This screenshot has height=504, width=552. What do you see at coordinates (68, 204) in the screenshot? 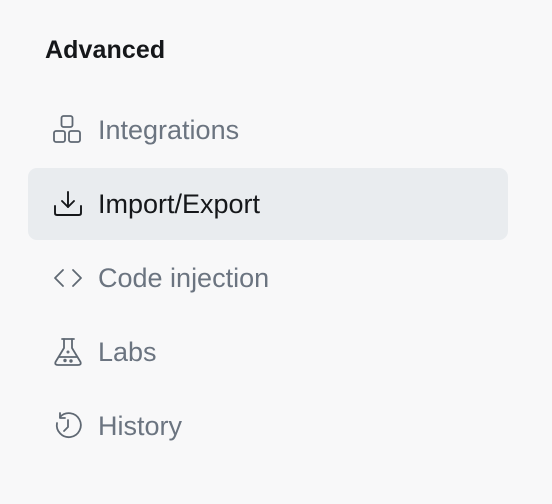
I see `import-export-icon` at bounding box center [68, 204].